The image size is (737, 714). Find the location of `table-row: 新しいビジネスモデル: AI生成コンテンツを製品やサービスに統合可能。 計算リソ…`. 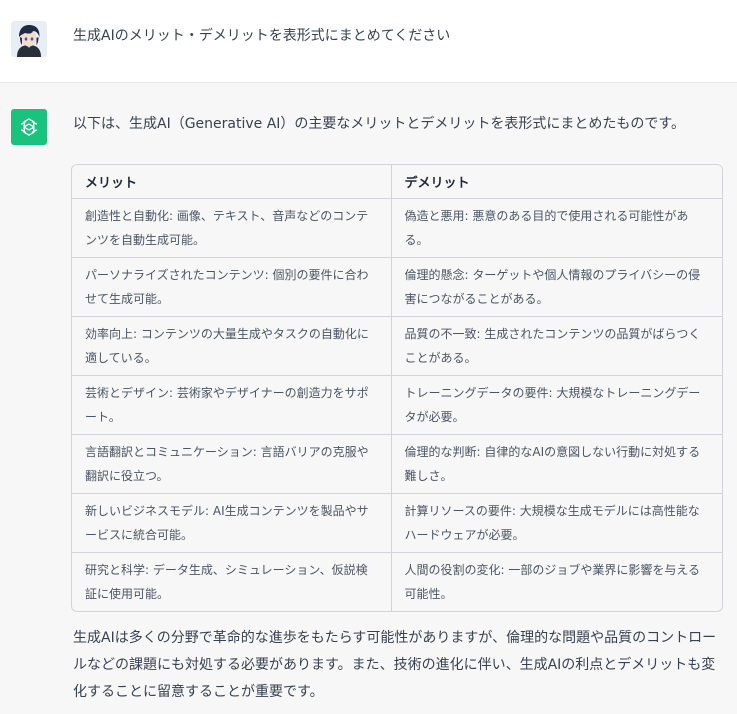

table-row: 新しいビジネスモデル: AI生成コンテンツを製品やサービスに統合可能。 計算リソ… is located at coordinates (397, 523).